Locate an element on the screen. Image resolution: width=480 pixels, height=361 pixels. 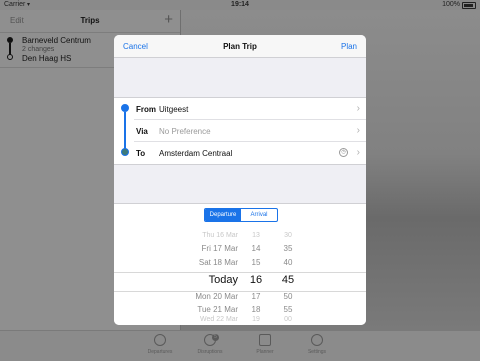
planner-icon is located at coordinates (265, 340).